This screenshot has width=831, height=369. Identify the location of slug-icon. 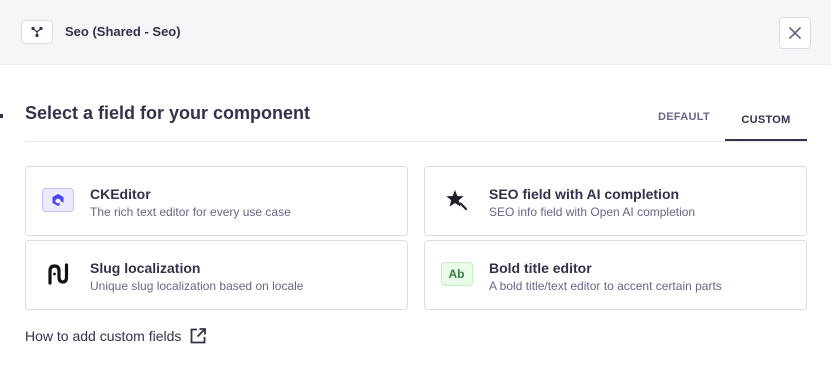
(57, 274).